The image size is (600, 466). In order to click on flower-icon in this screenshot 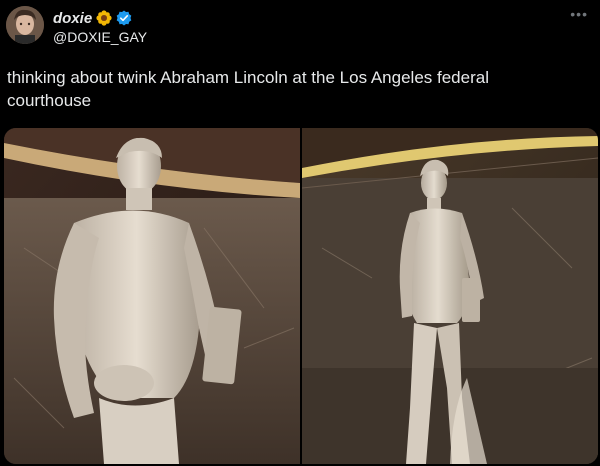, I will do `click(104, 18)`.